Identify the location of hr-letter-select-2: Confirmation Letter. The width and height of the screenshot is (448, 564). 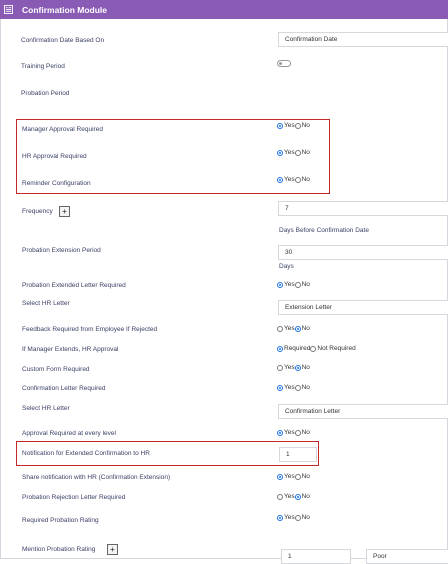
(363, 411).